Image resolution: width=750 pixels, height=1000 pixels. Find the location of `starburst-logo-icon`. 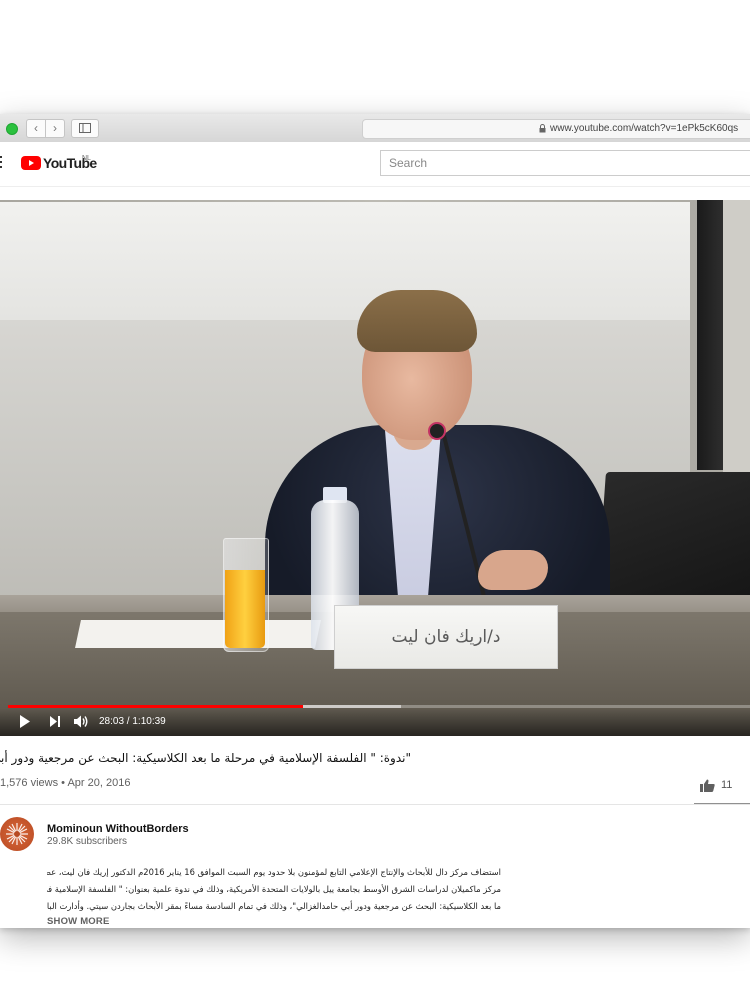

starburst-logo-icon is located at coordinates (17, 834).